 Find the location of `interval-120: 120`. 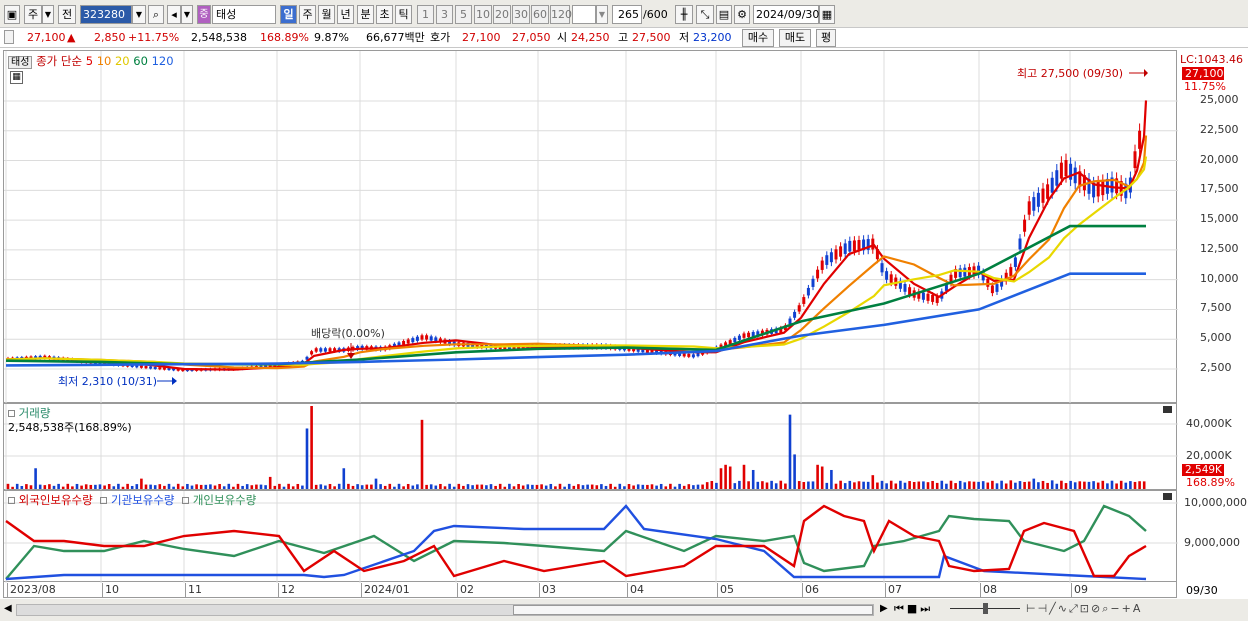

interval-120: 120 is located at coordinates (561, 14).